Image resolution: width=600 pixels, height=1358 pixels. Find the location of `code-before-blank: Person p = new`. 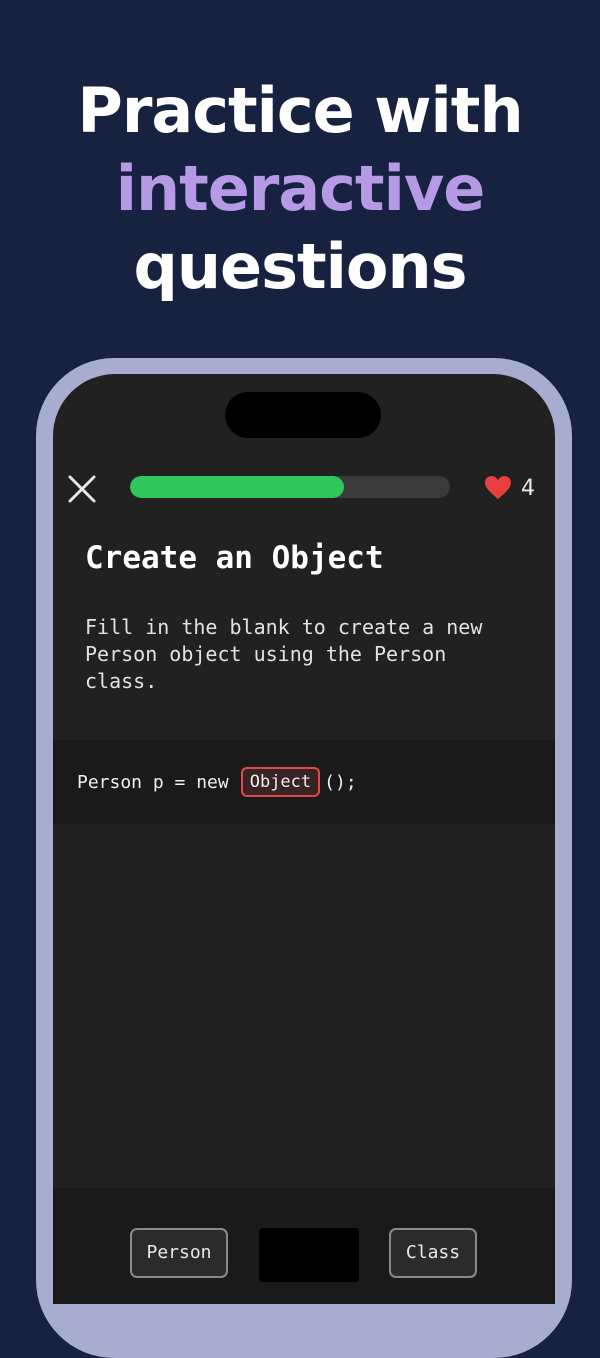

code-before-blank: Person p = new is located at coordinates (153, 782).